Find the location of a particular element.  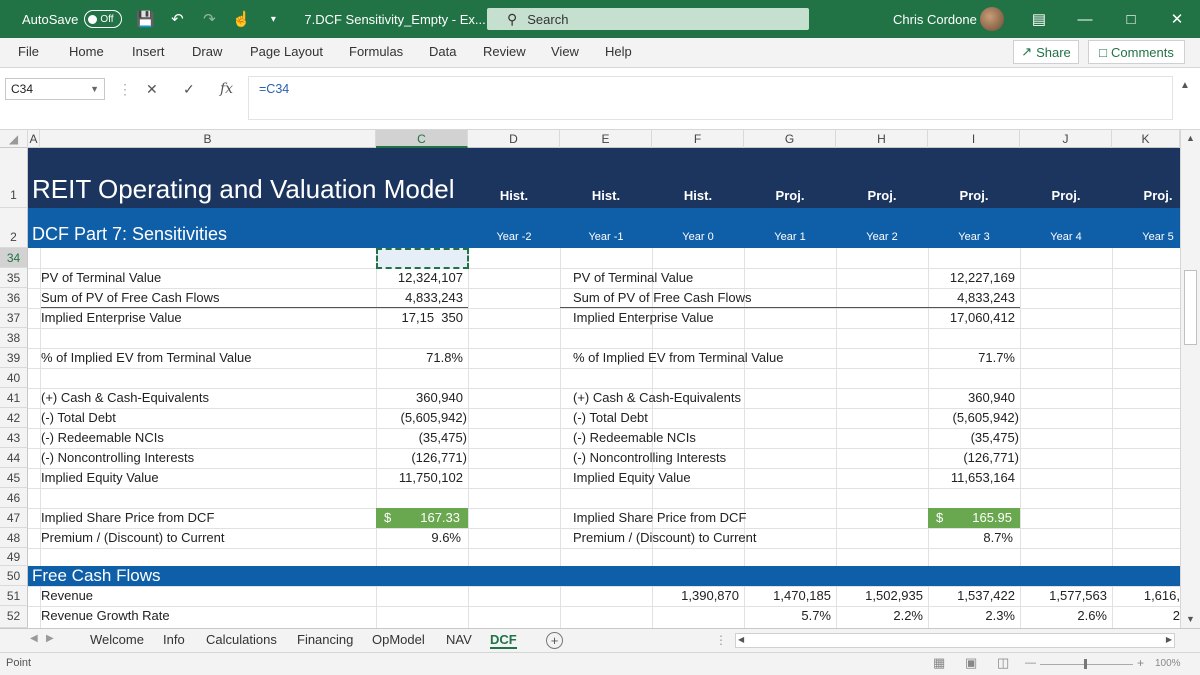

tab-insert: Insert is located at coordinates (148, 51).